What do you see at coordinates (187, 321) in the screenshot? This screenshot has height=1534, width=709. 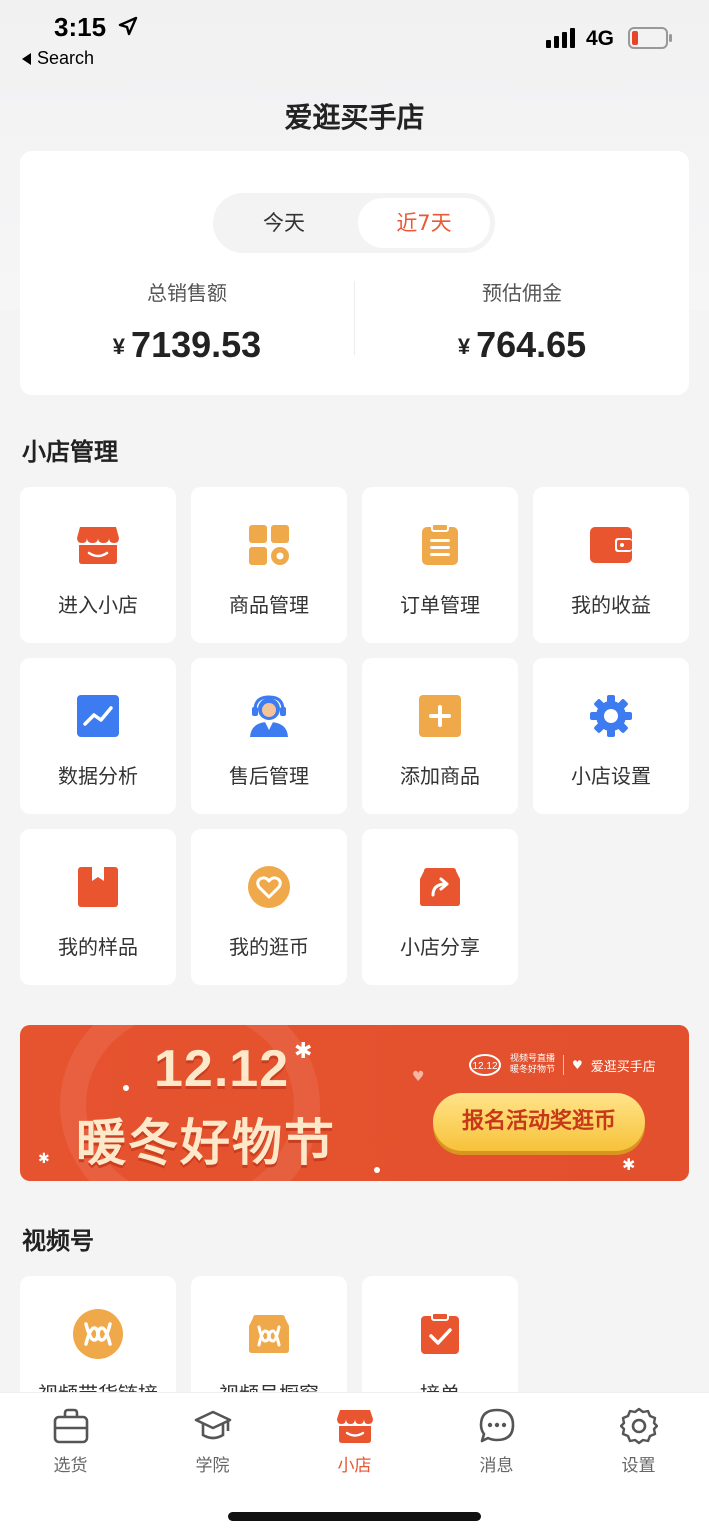 I see `total-sales-stat: 总销售额 ¥7139.53` at bounding box center [187, 321].